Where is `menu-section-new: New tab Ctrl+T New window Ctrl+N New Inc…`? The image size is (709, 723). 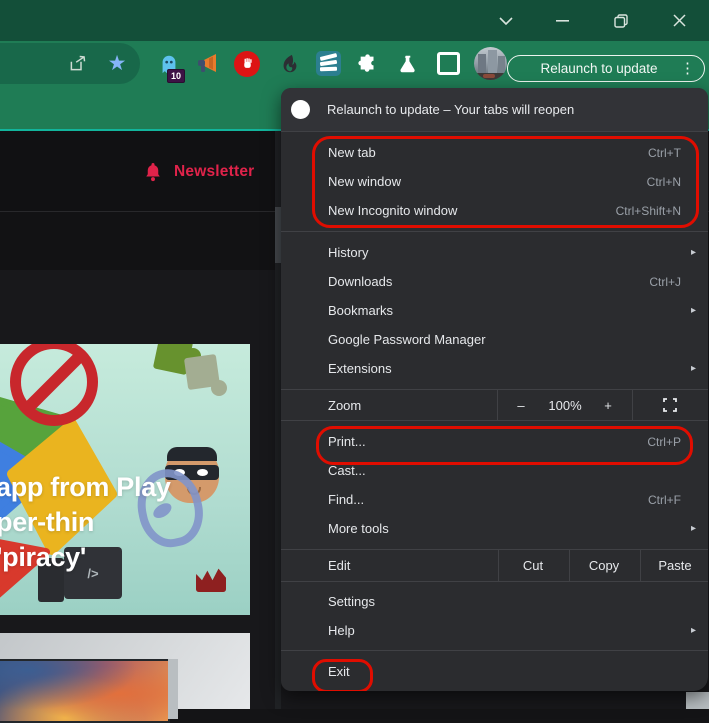
menu-section-new: New tab Ctrl+T New window Ctrl+N New Inc… is located at coordinates (494, 181).